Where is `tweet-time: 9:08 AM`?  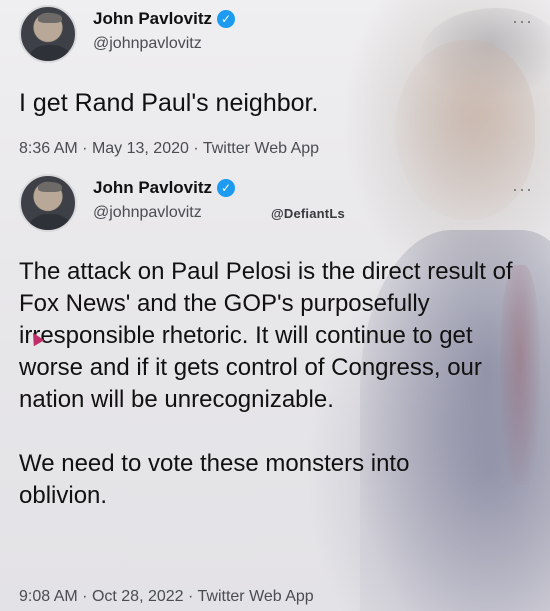 tweet-time: 9:08 AM is located at coordinates (48, 596).